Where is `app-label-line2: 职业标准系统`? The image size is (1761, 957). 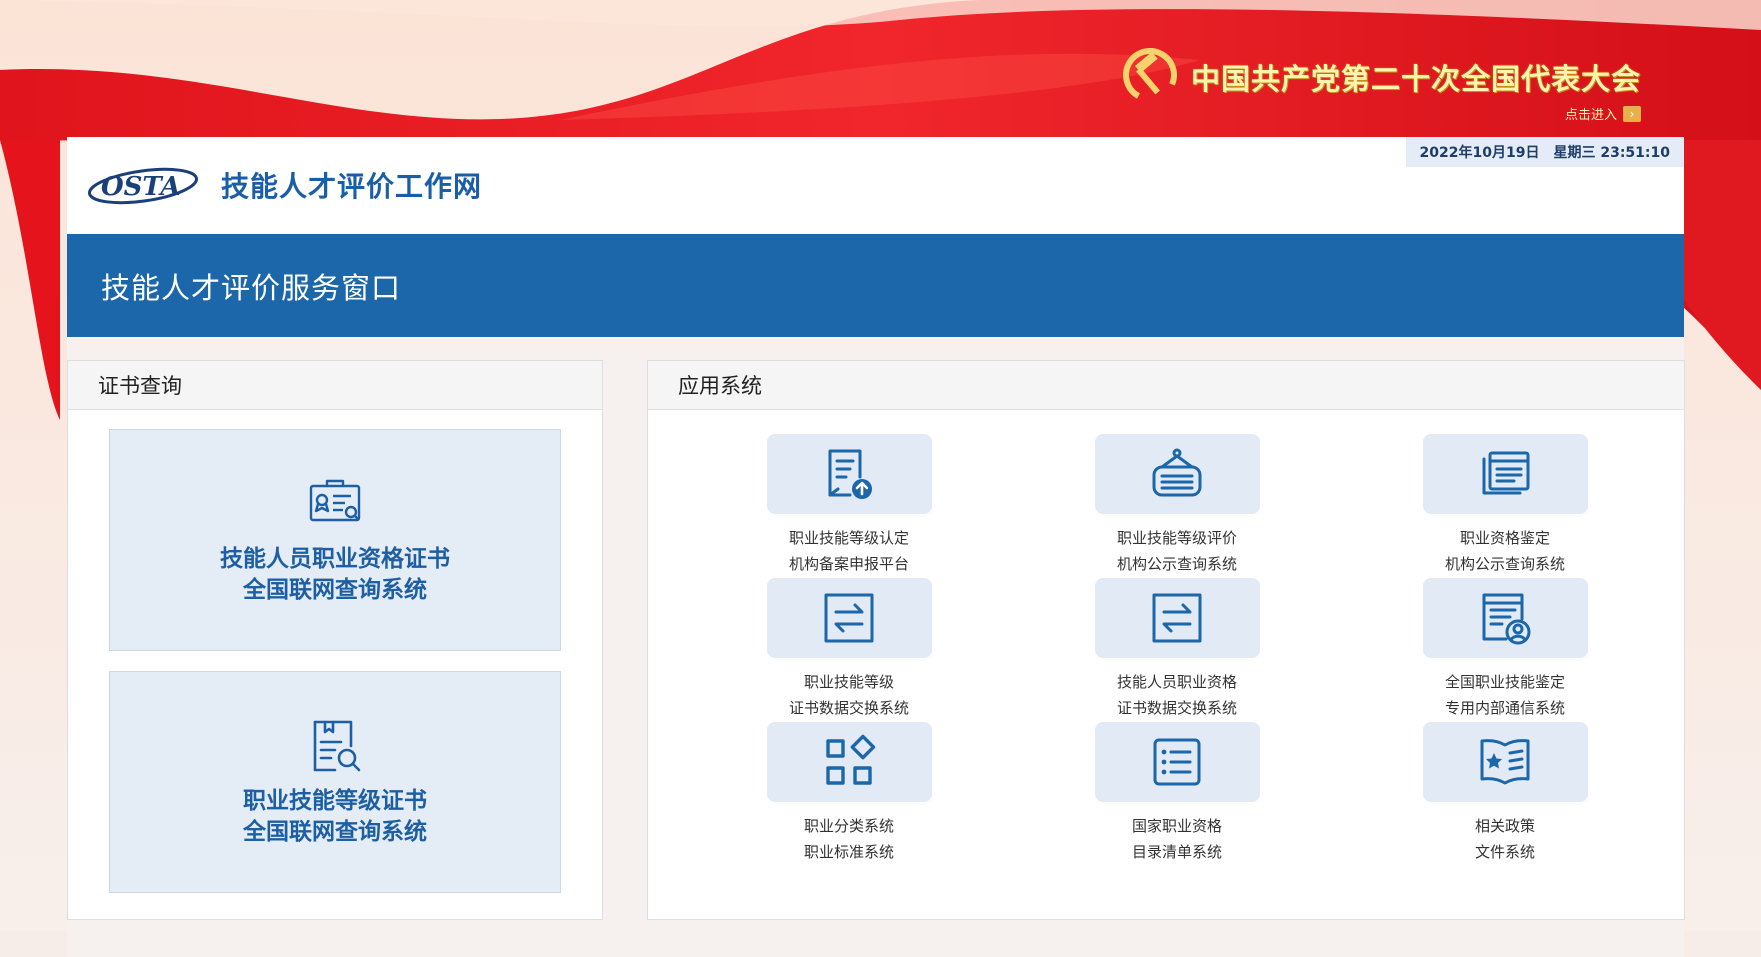
app-label-line2: 职业标准系统 is located at coordinates (848, 852).